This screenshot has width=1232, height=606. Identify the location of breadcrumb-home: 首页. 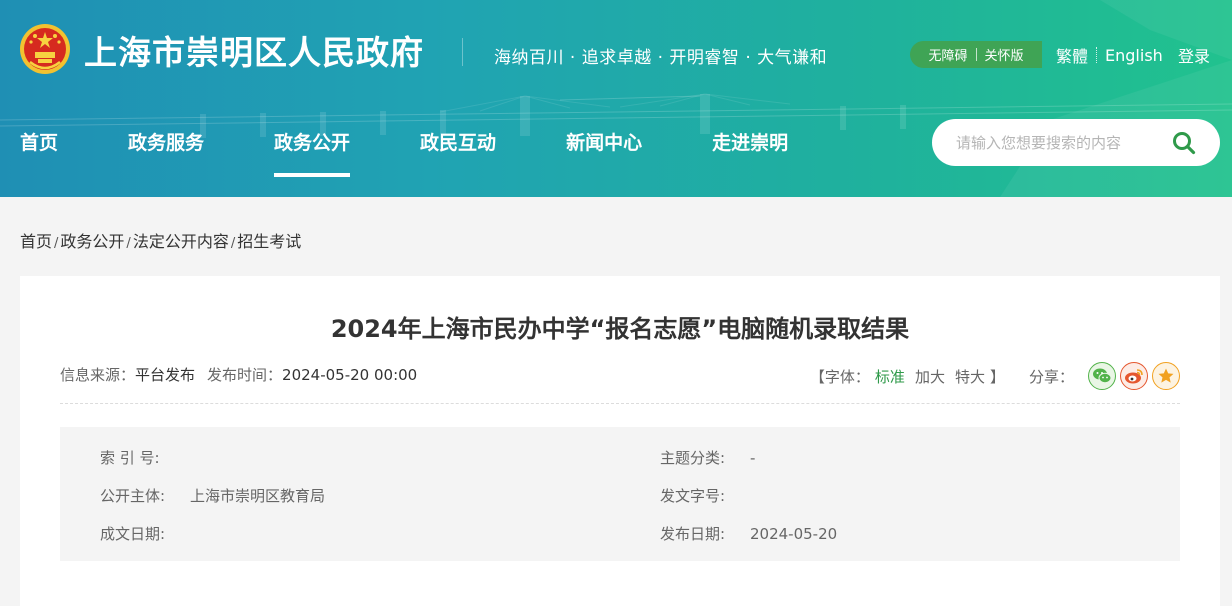
(36, 241).